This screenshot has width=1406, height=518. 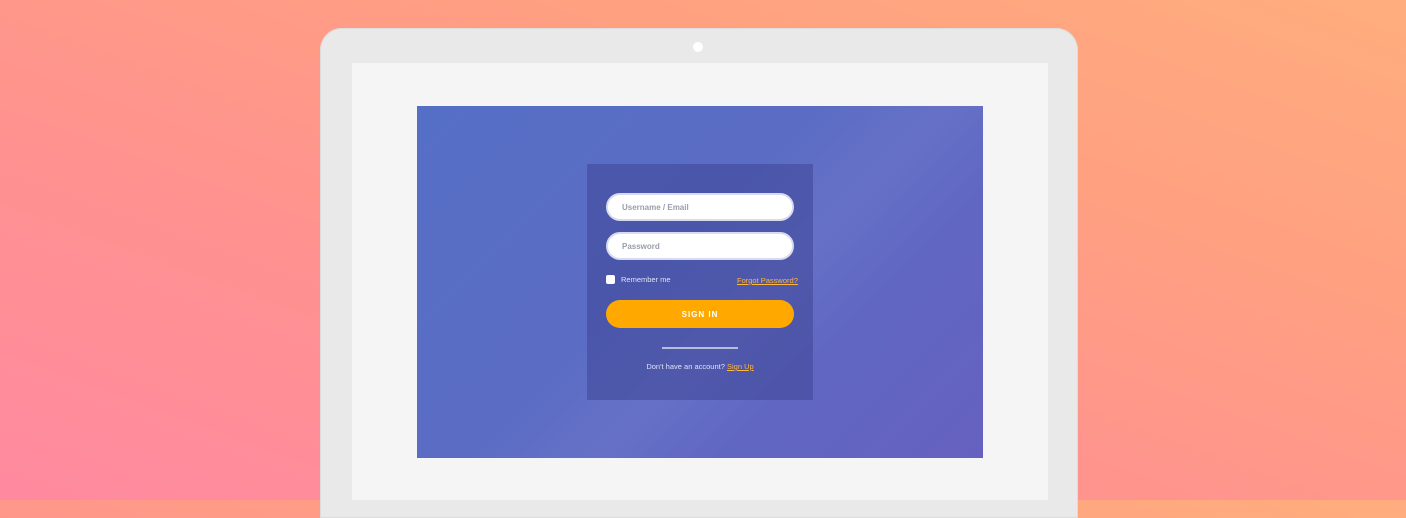 What do you see at coordinates (700, 314) in the screenshot?
I see `sign-in-button: SIGN IN` at bounding box center [700, 314].